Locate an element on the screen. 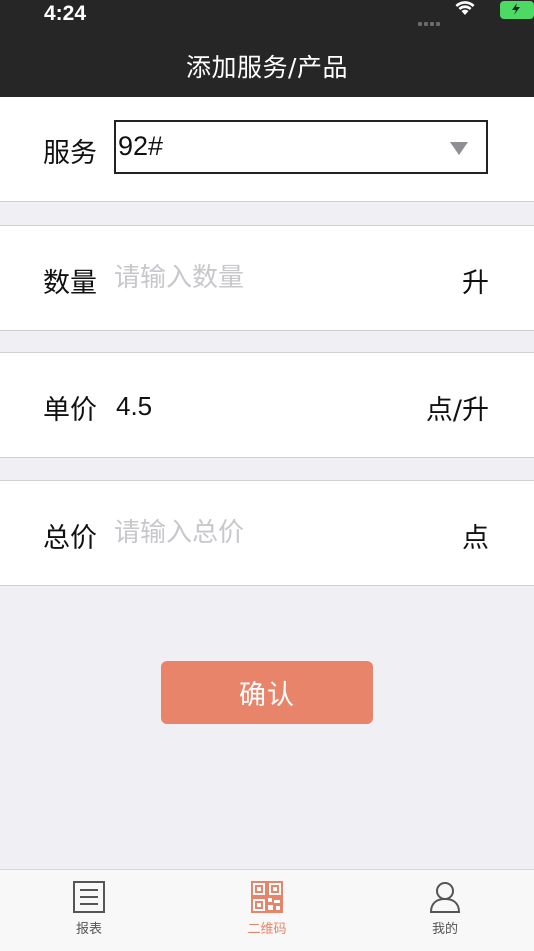 The image size is (534, 951). tab-mine: 我的 is located at coordinates (445, 908).